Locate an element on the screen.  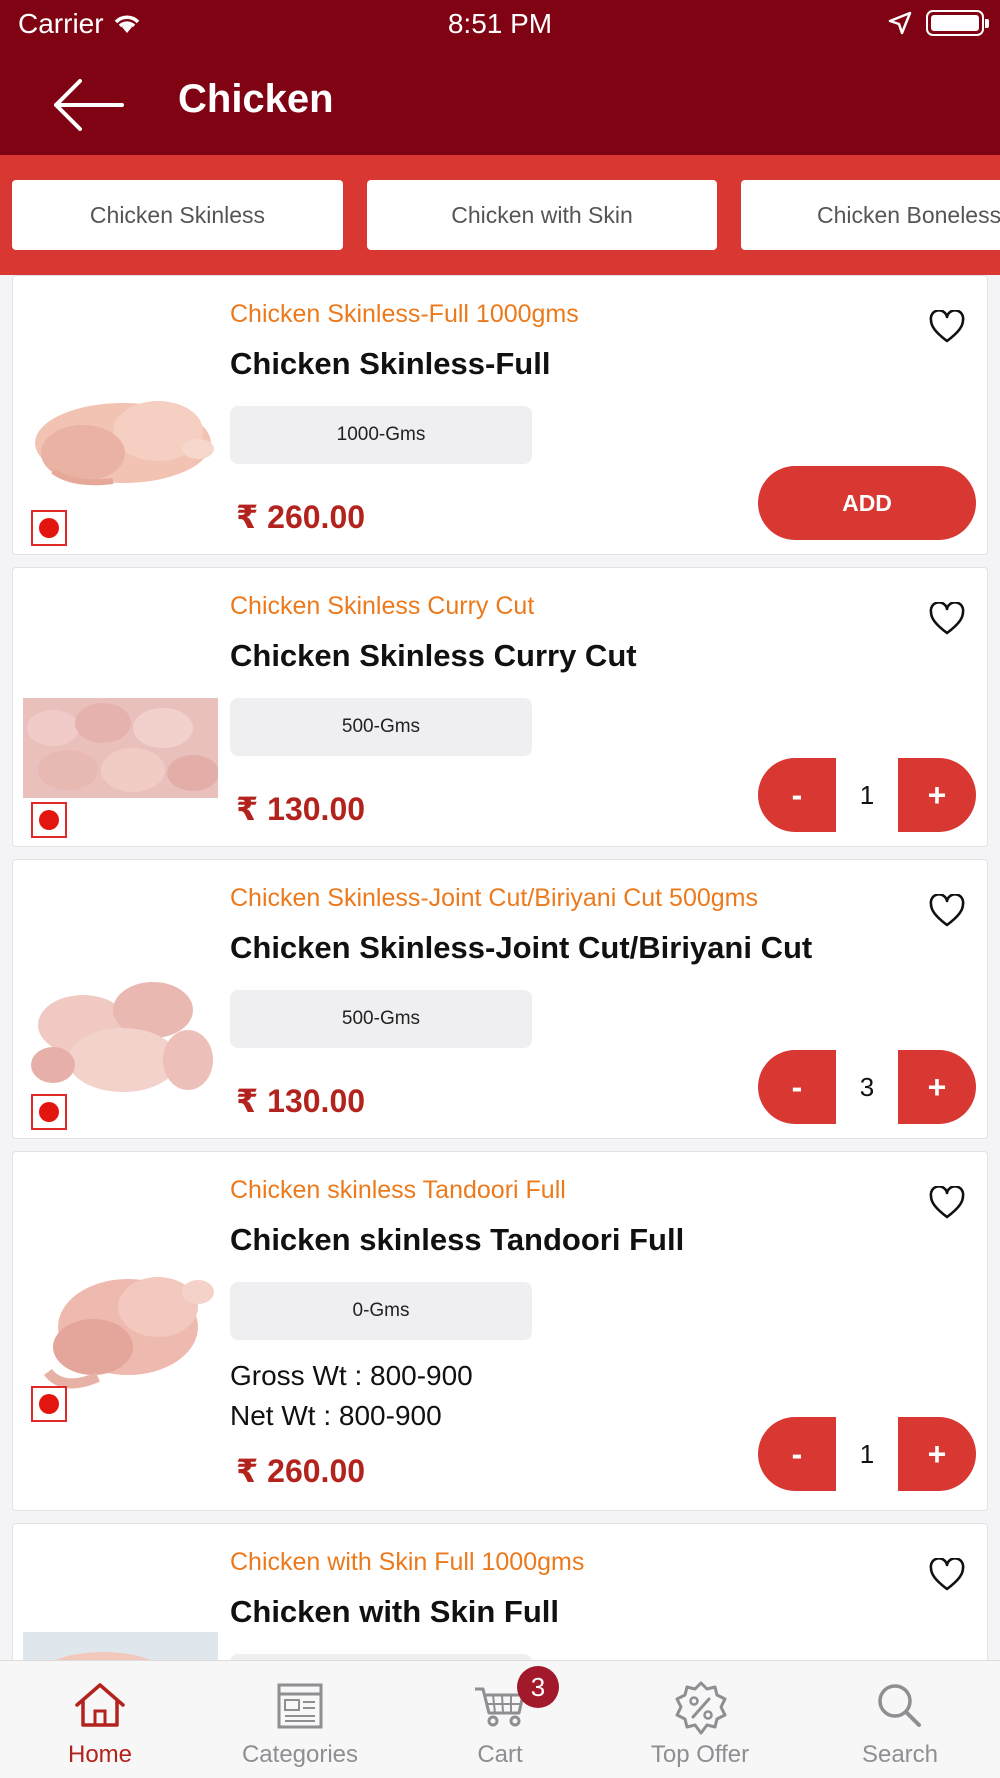
status-right is located at coordinates (938, 23).